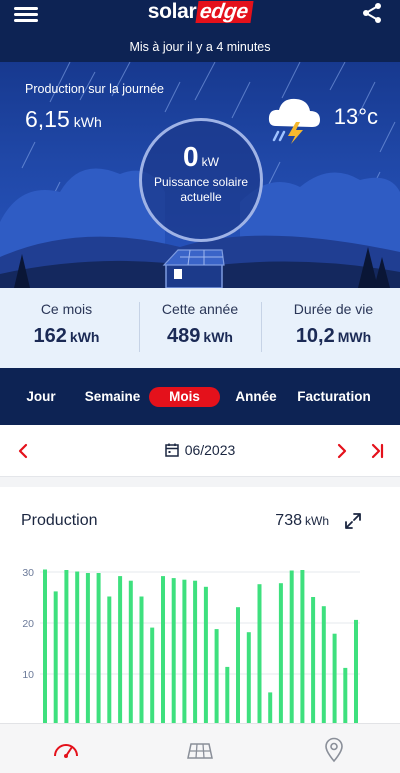 The height and width of the screenshot is (773, 400). I want to click on next-period-chevron-icon, so click(341, 451).